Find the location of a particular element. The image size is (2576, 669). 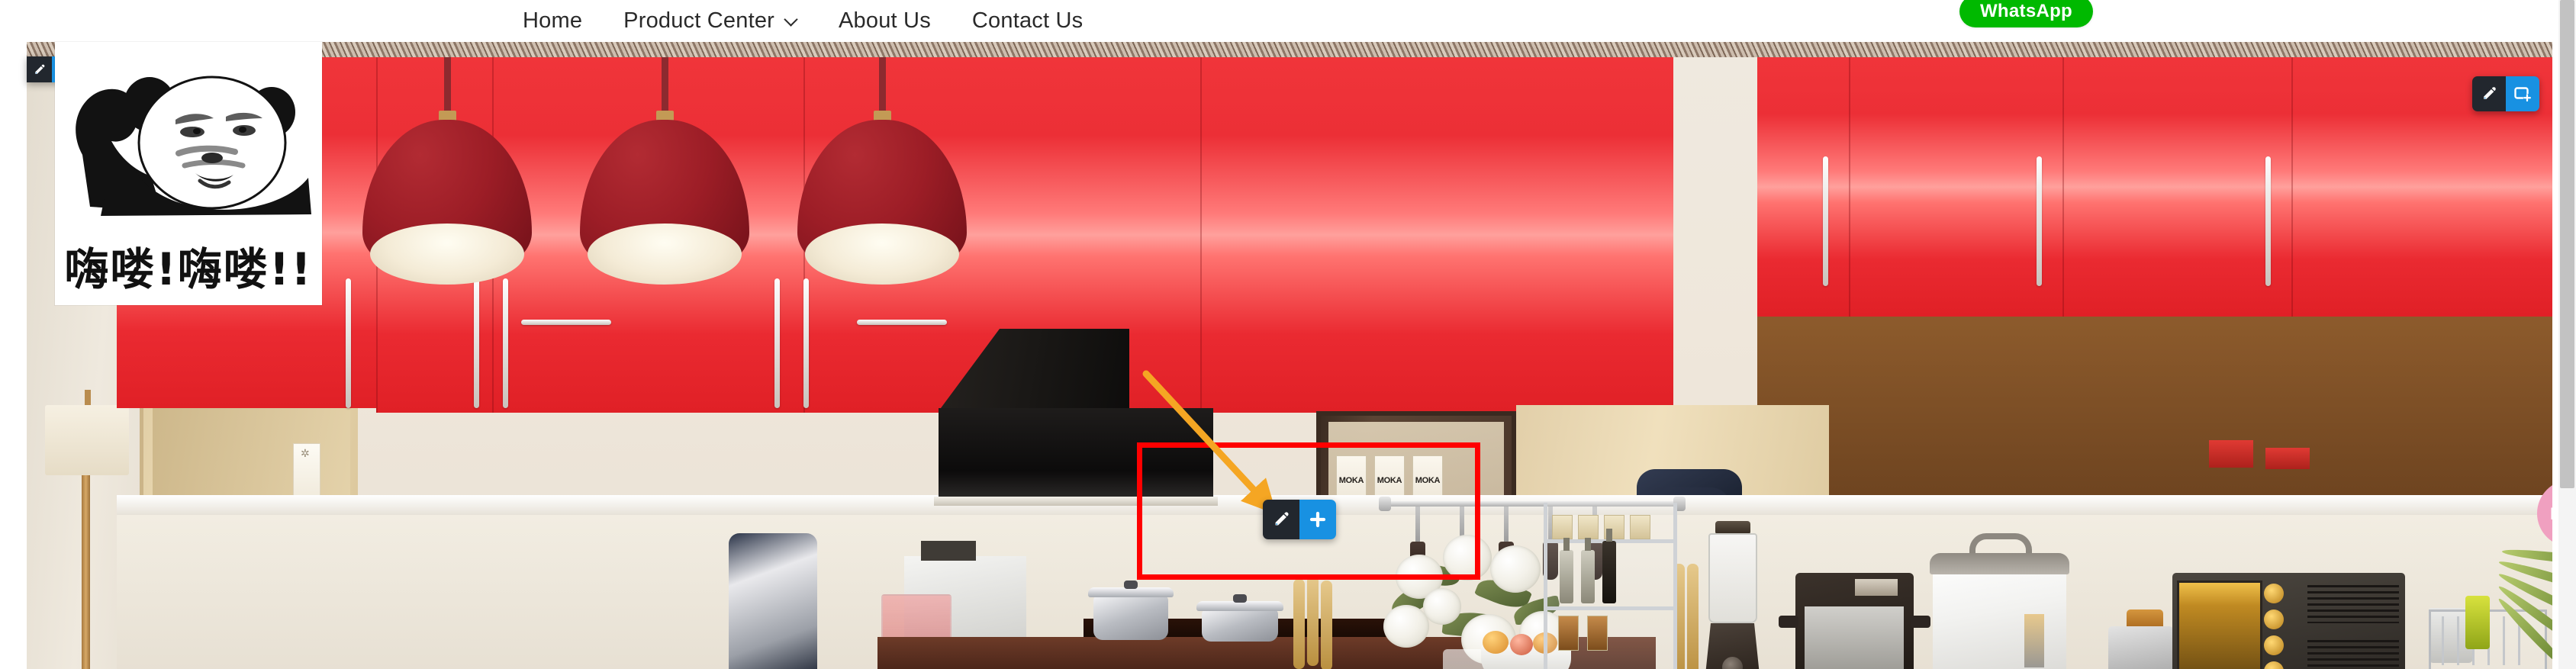

right-gutter is located at coordinates (2555, 334).